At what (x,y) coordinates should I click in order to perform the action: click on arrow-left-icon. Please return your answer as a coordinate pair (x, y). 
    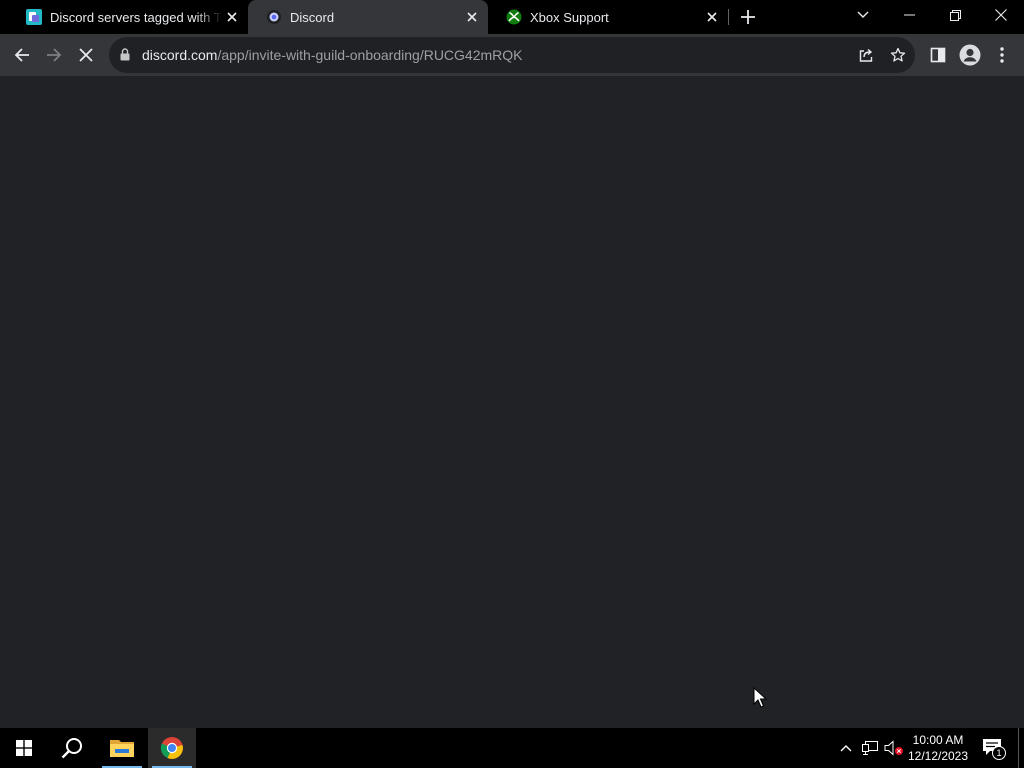
    Looking at the image, I should click on (21, 55).